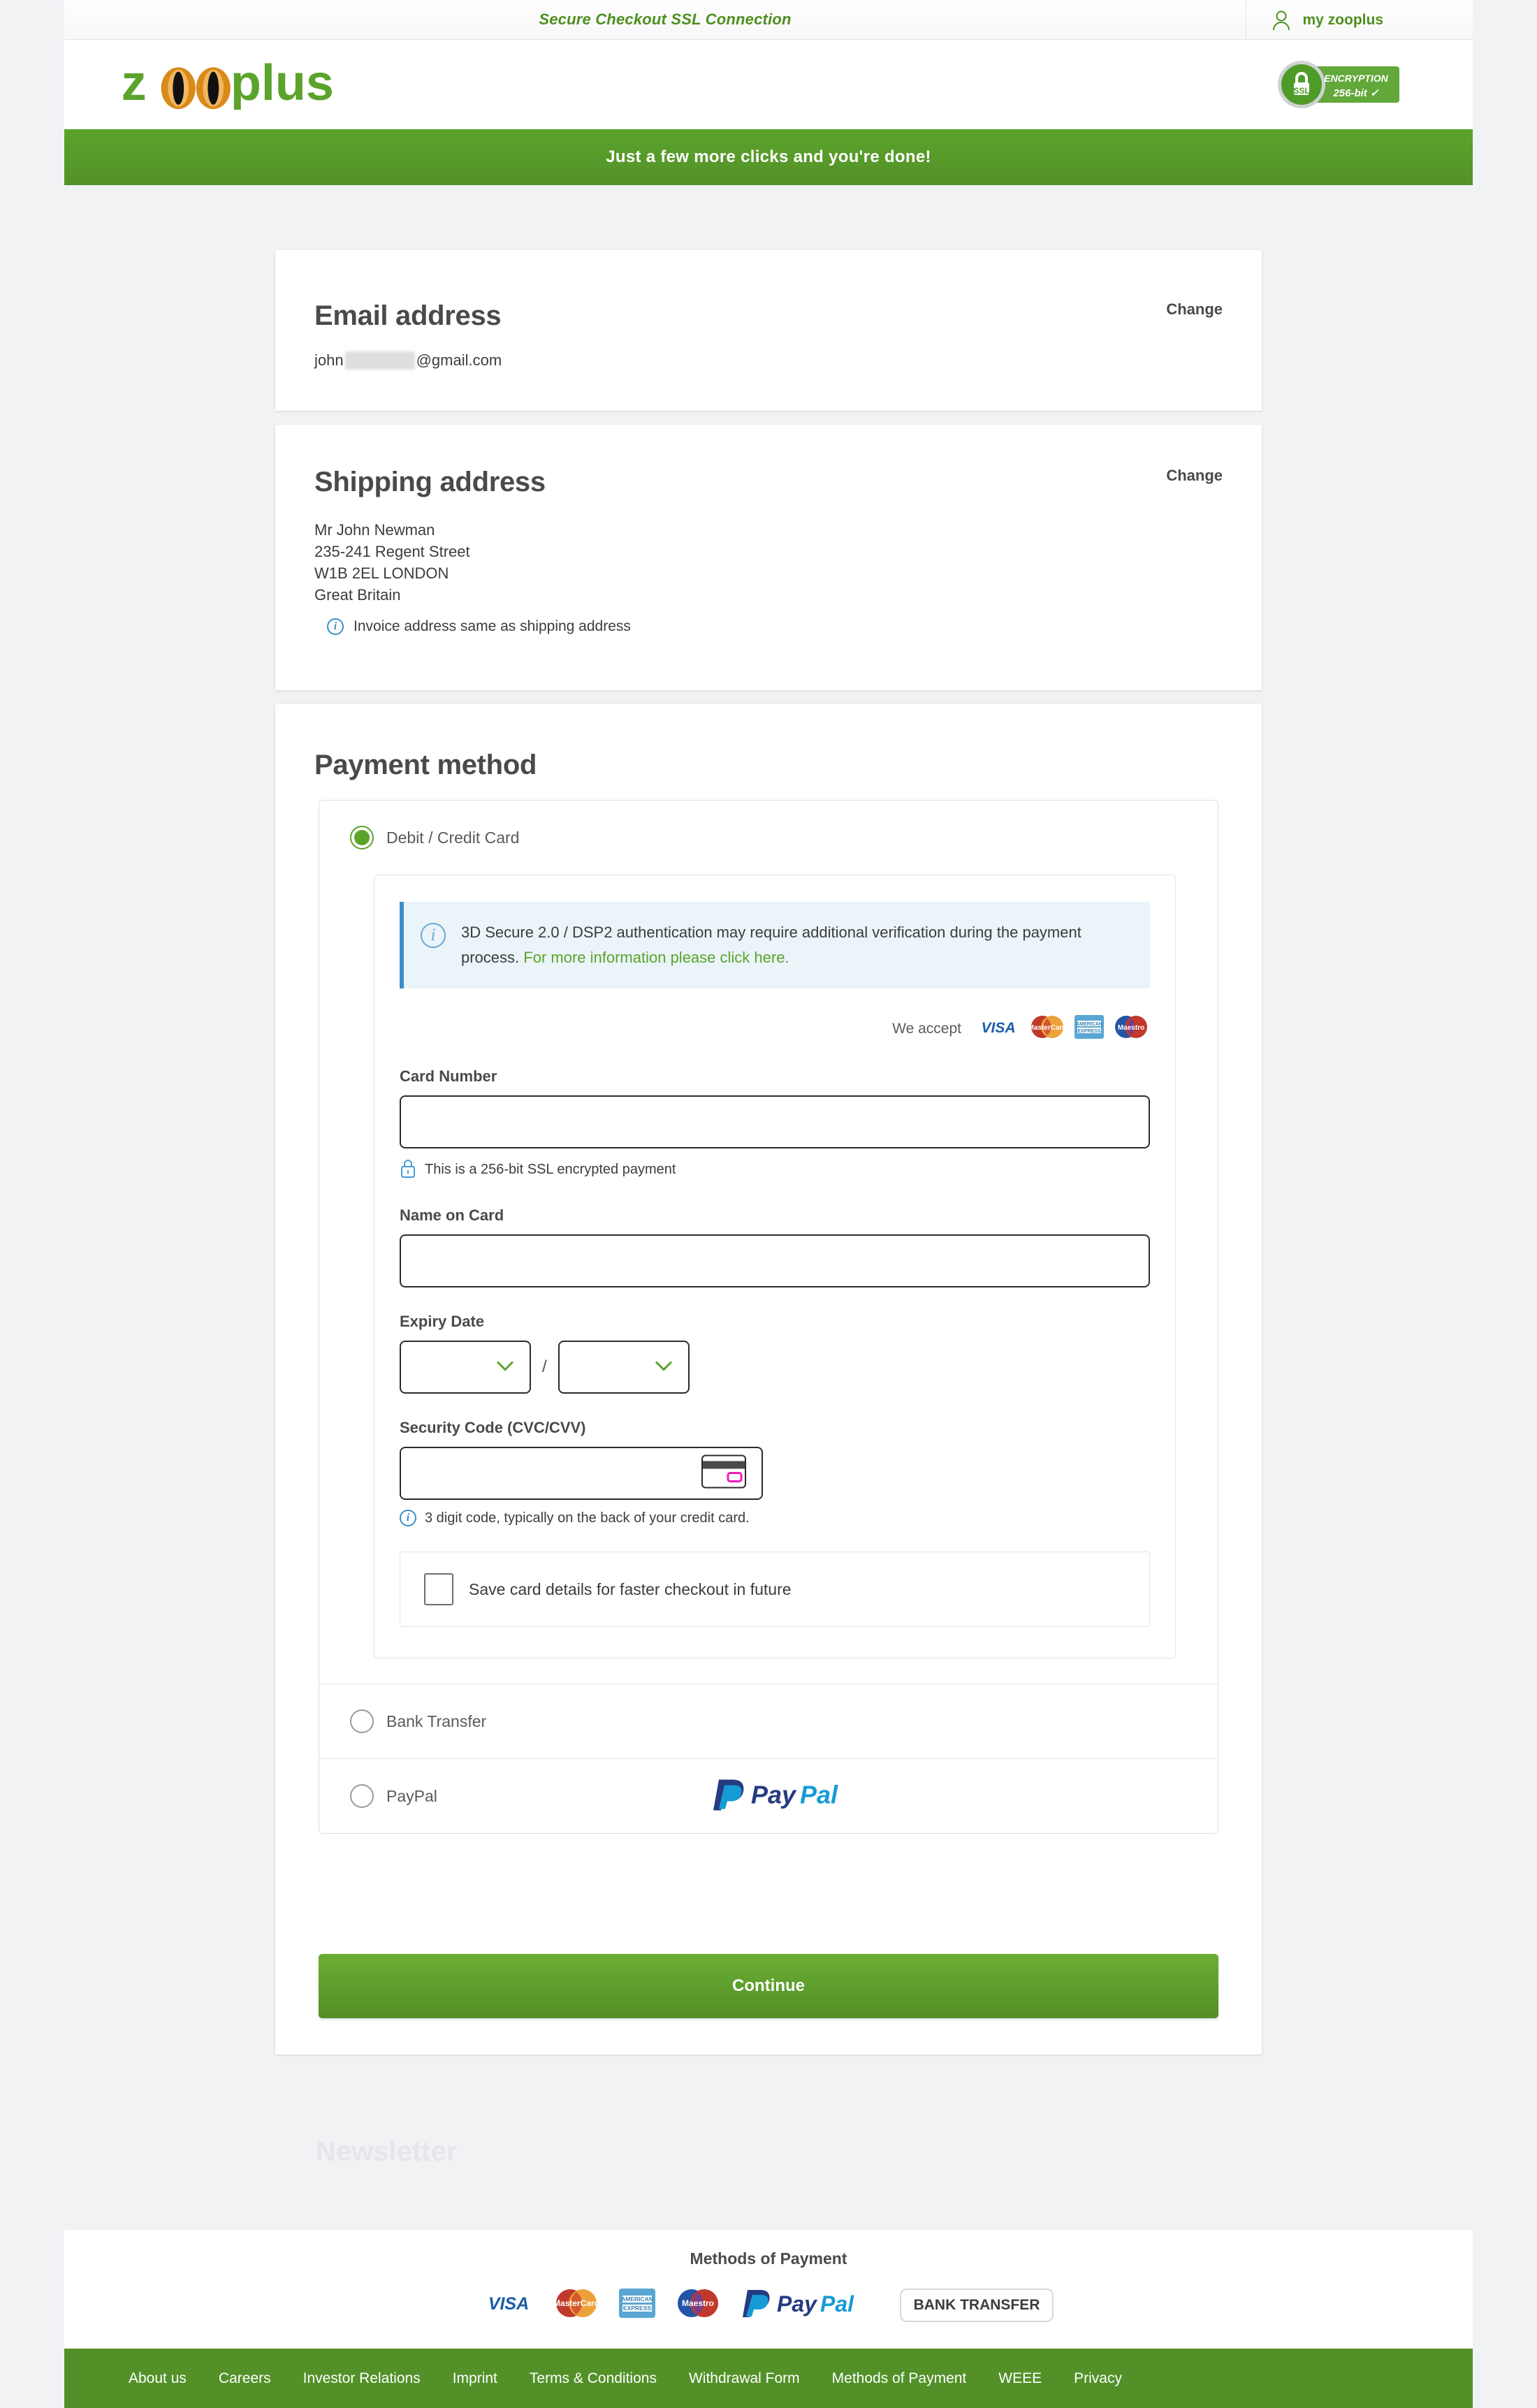 The width and height of the screenshot is (1537, 2408). What do you see at coordinates (425, 765) in the screenshot?
I see `payment-section-title: Payment method` at bounding box center [425, 765].